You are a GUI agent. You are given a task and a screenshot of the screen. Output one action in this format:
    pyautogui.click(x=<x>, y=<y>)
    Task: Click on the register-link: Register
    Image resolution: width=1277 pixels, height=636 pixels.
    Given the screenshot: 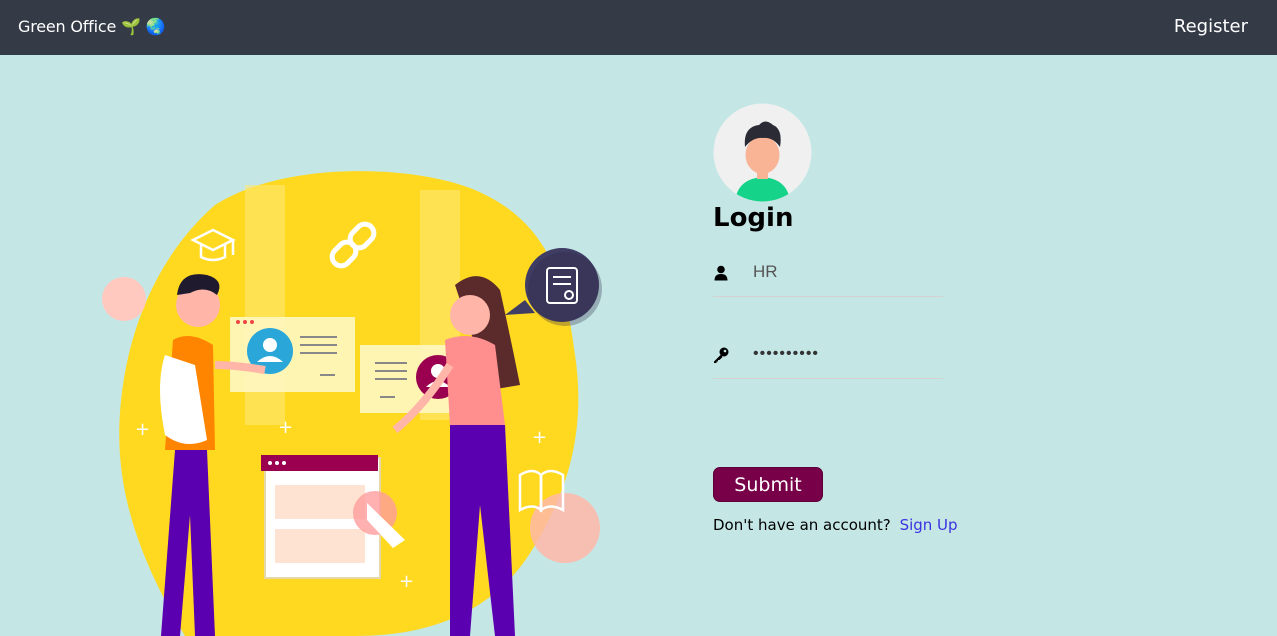 What is the action you would take?
    pyautogui.click(x=1211, y=26)
    